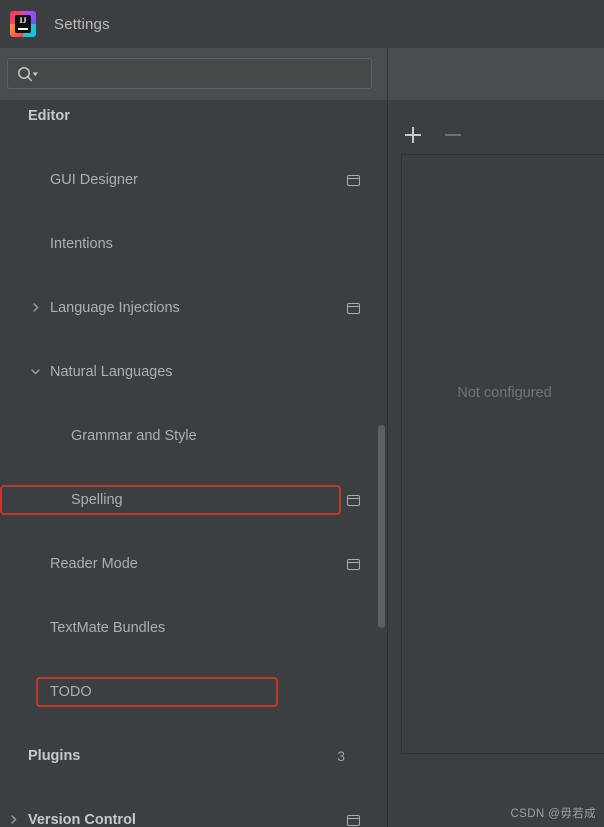 The image size is (604, 827). What do you see at coordinates (97, 500) in the screenshot?
I see `sidebar-item-label: Spelling` at bounding box center [97, 500].